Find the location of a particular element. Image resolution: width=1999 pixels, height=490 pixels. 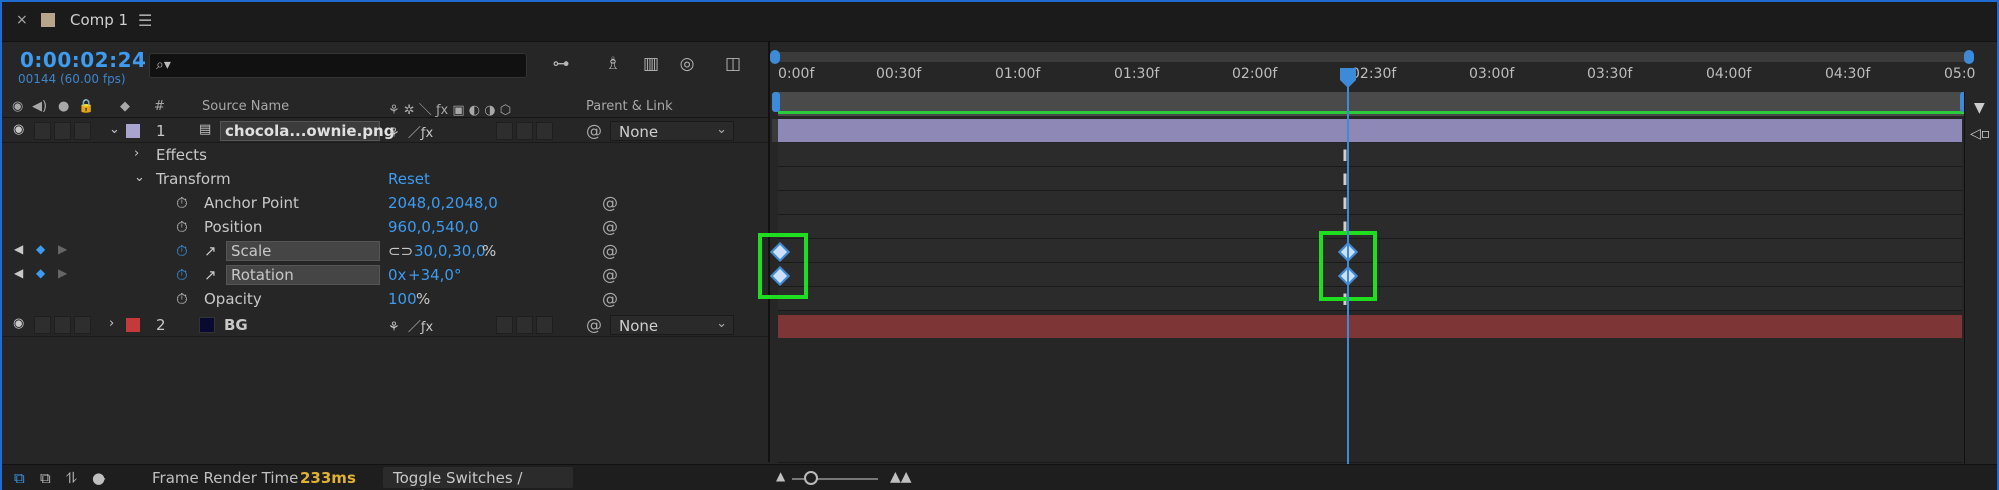

close-icon: × is located at coordinates (22, 20).